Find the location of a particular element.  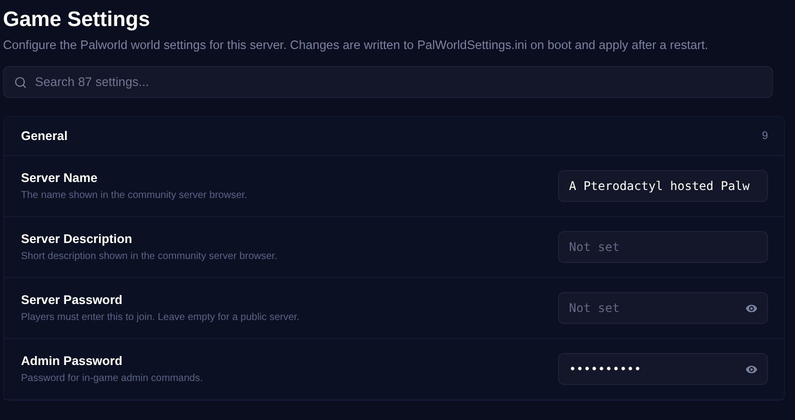

setting-label: Server Description is located at coordinates (77, 239).